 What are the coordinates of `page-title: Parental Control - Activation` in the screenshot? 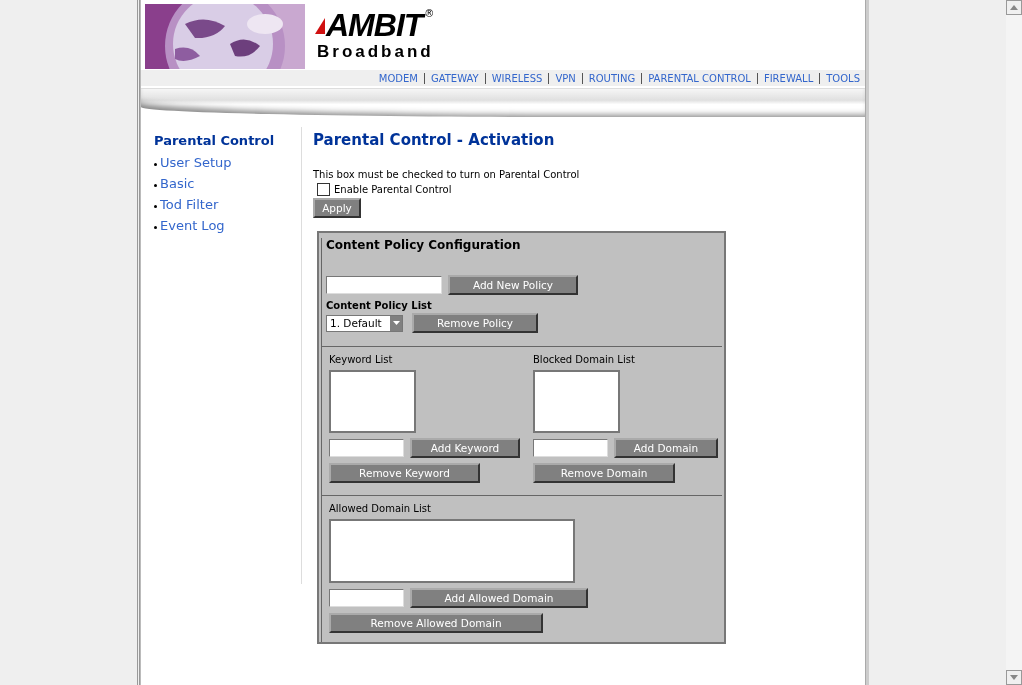 It's located at (434, 140).